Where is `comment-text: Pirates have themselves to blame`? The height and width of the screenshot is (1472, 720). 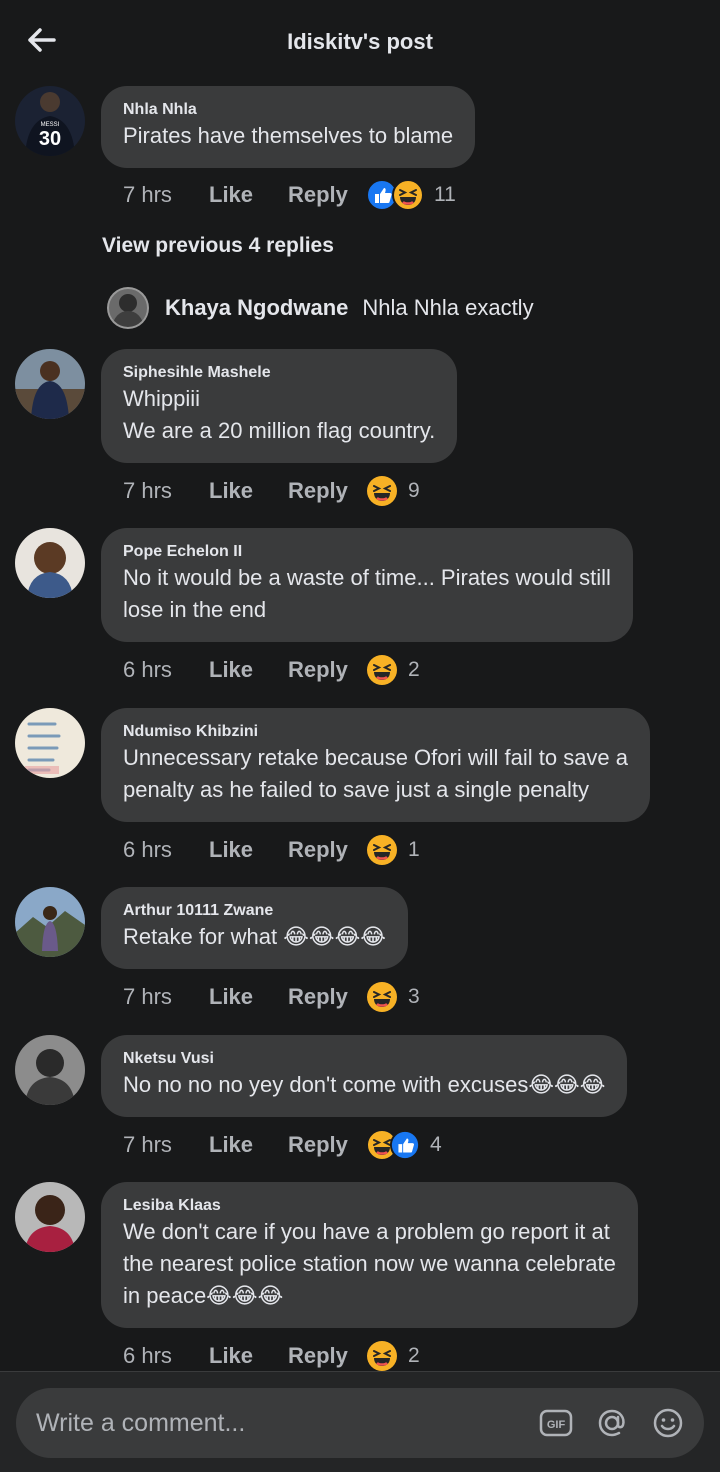 comment-text: Pirates have themselves to blame is located at coordinates (288, 135).